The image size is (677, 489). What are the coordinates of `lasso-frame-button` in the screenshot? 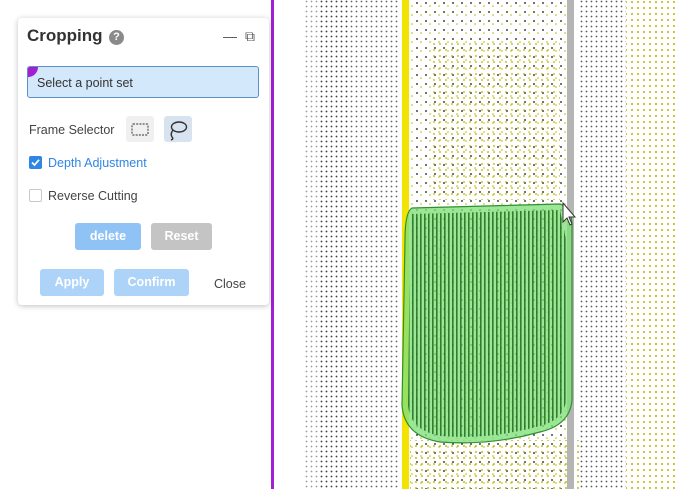 It's located at (178, 129).